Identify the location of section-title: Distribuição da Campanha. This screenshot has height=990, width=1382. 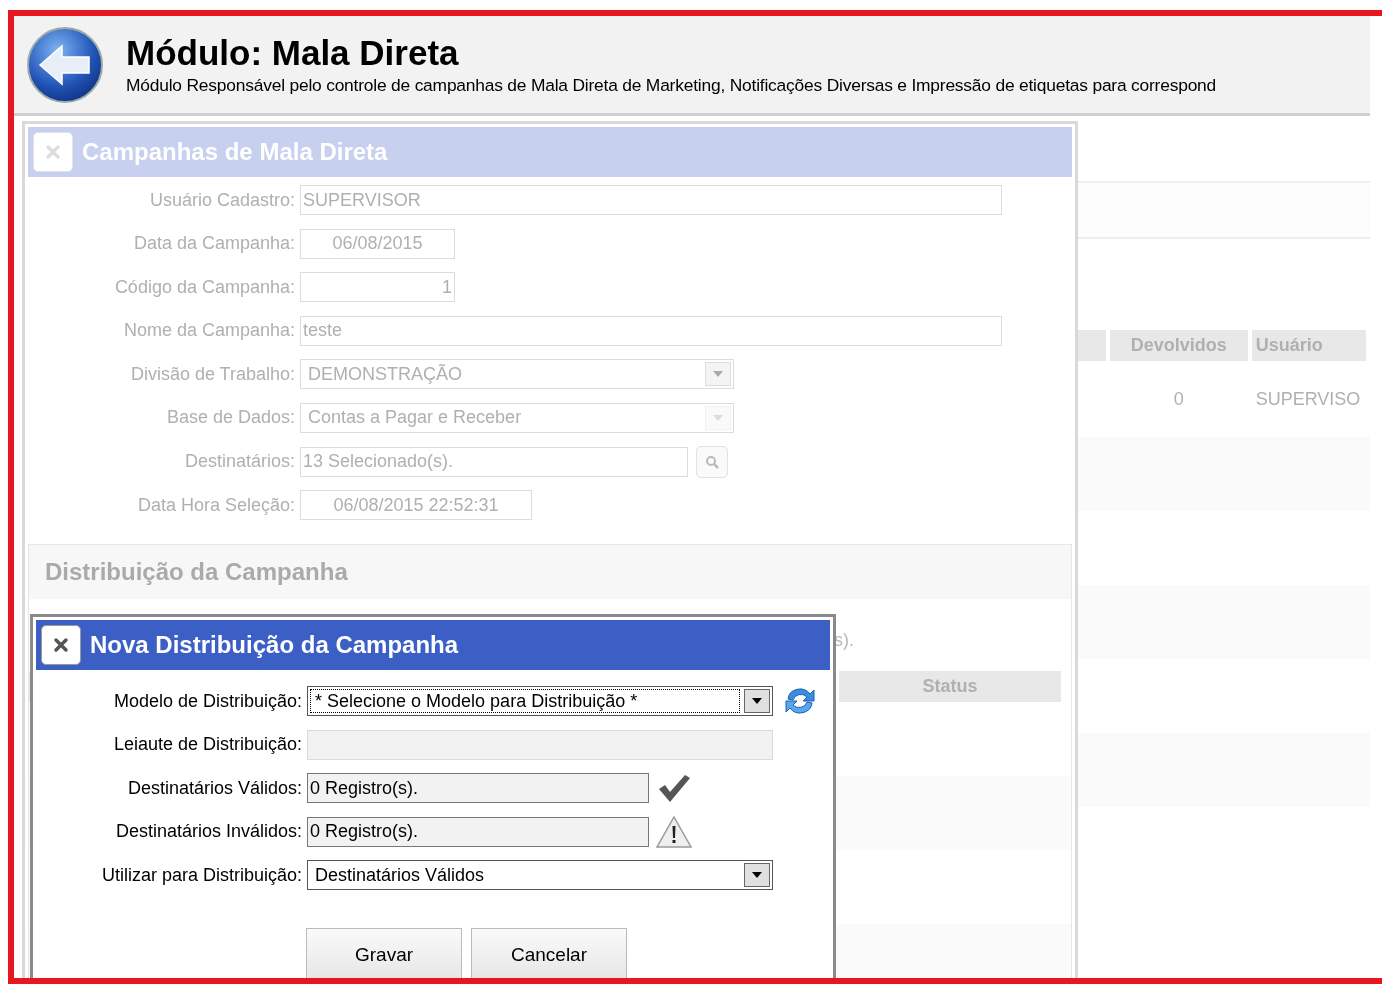
(550, 572).